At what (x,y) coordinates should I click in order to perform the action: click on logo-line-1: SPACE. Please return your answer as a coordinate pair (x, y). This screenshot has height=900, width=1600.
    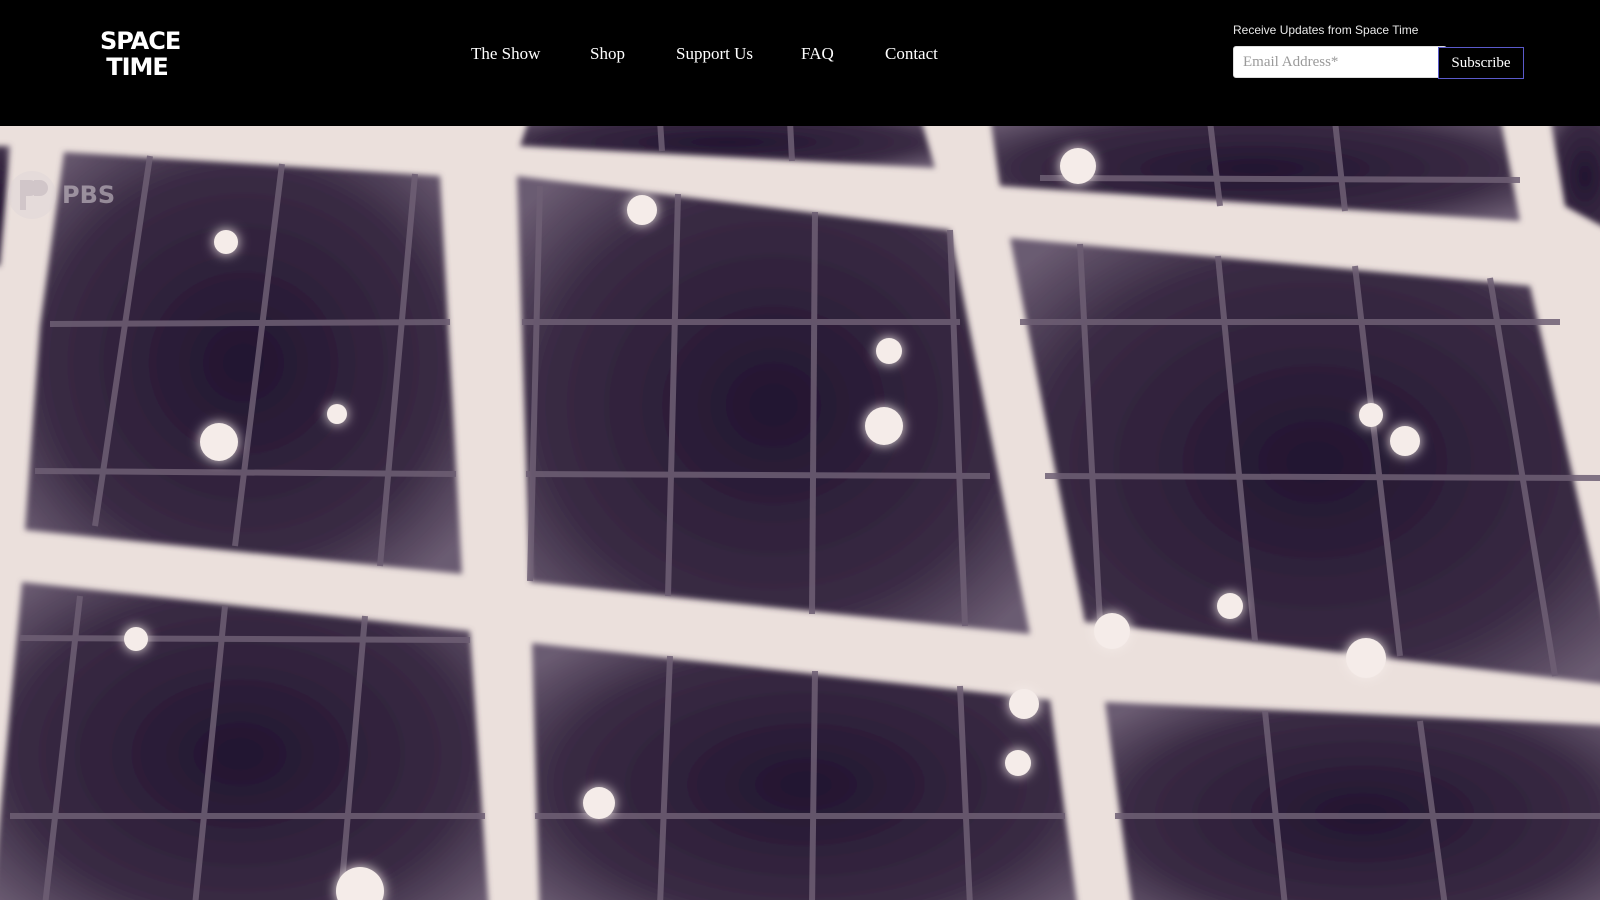
    Looking at the image, I should click on (140, 41).